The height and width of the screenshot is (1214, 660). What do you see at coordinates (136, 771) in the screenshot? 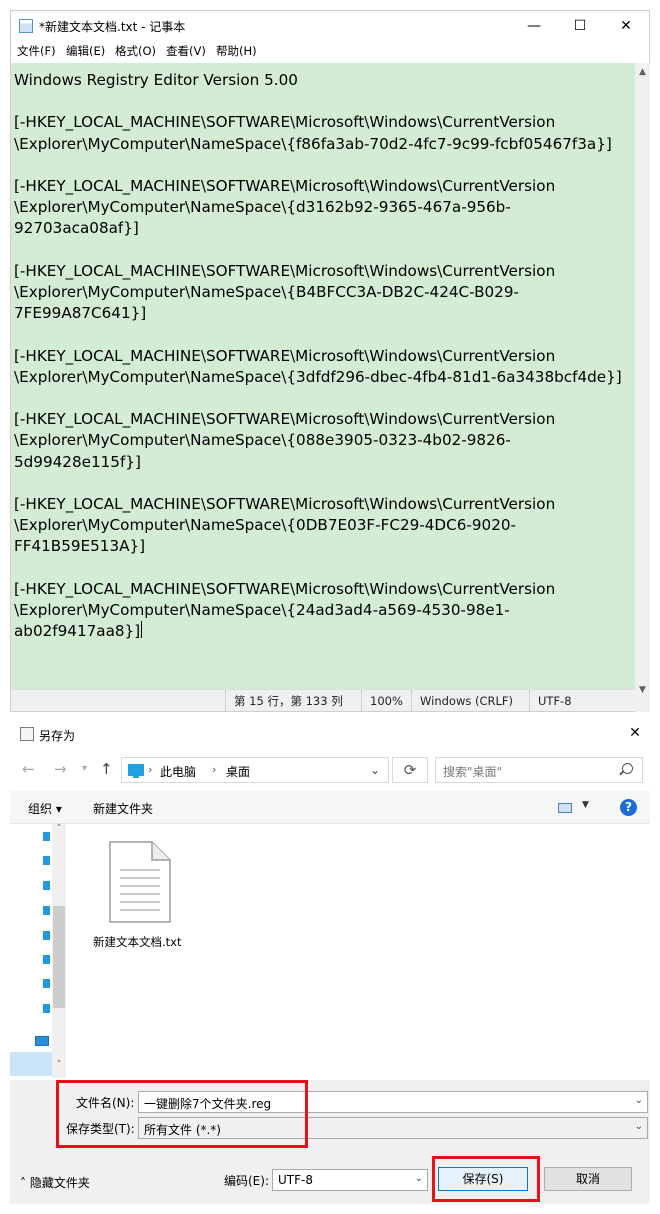
I see `computer-icon` at bounding box center [136, 771].